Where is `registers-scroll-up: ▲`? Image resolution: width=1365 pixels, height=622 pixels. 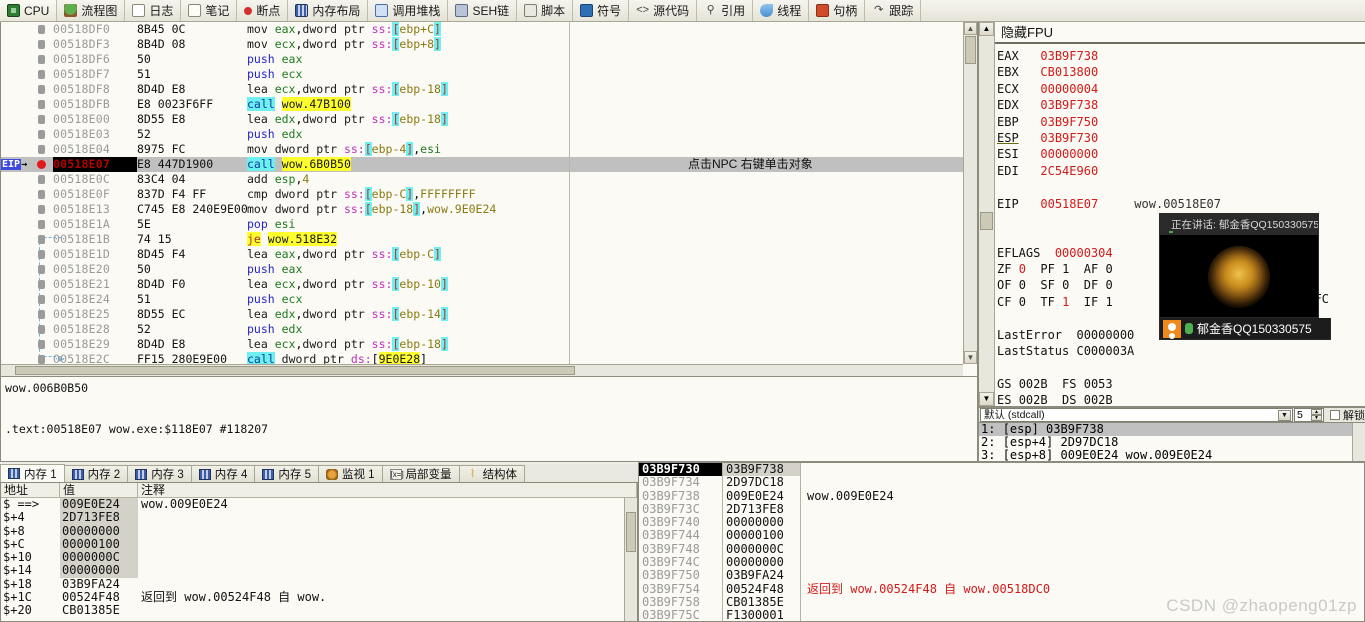 registers-scroll-up: ▲ is located at coordinates (986, 29).